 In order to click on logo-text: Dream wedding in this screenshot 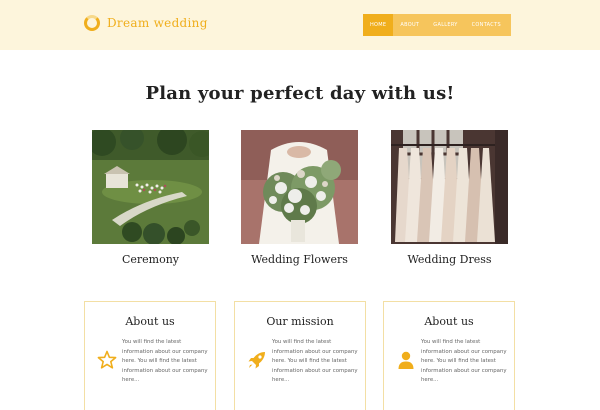, I will do `click(157, 23)`.